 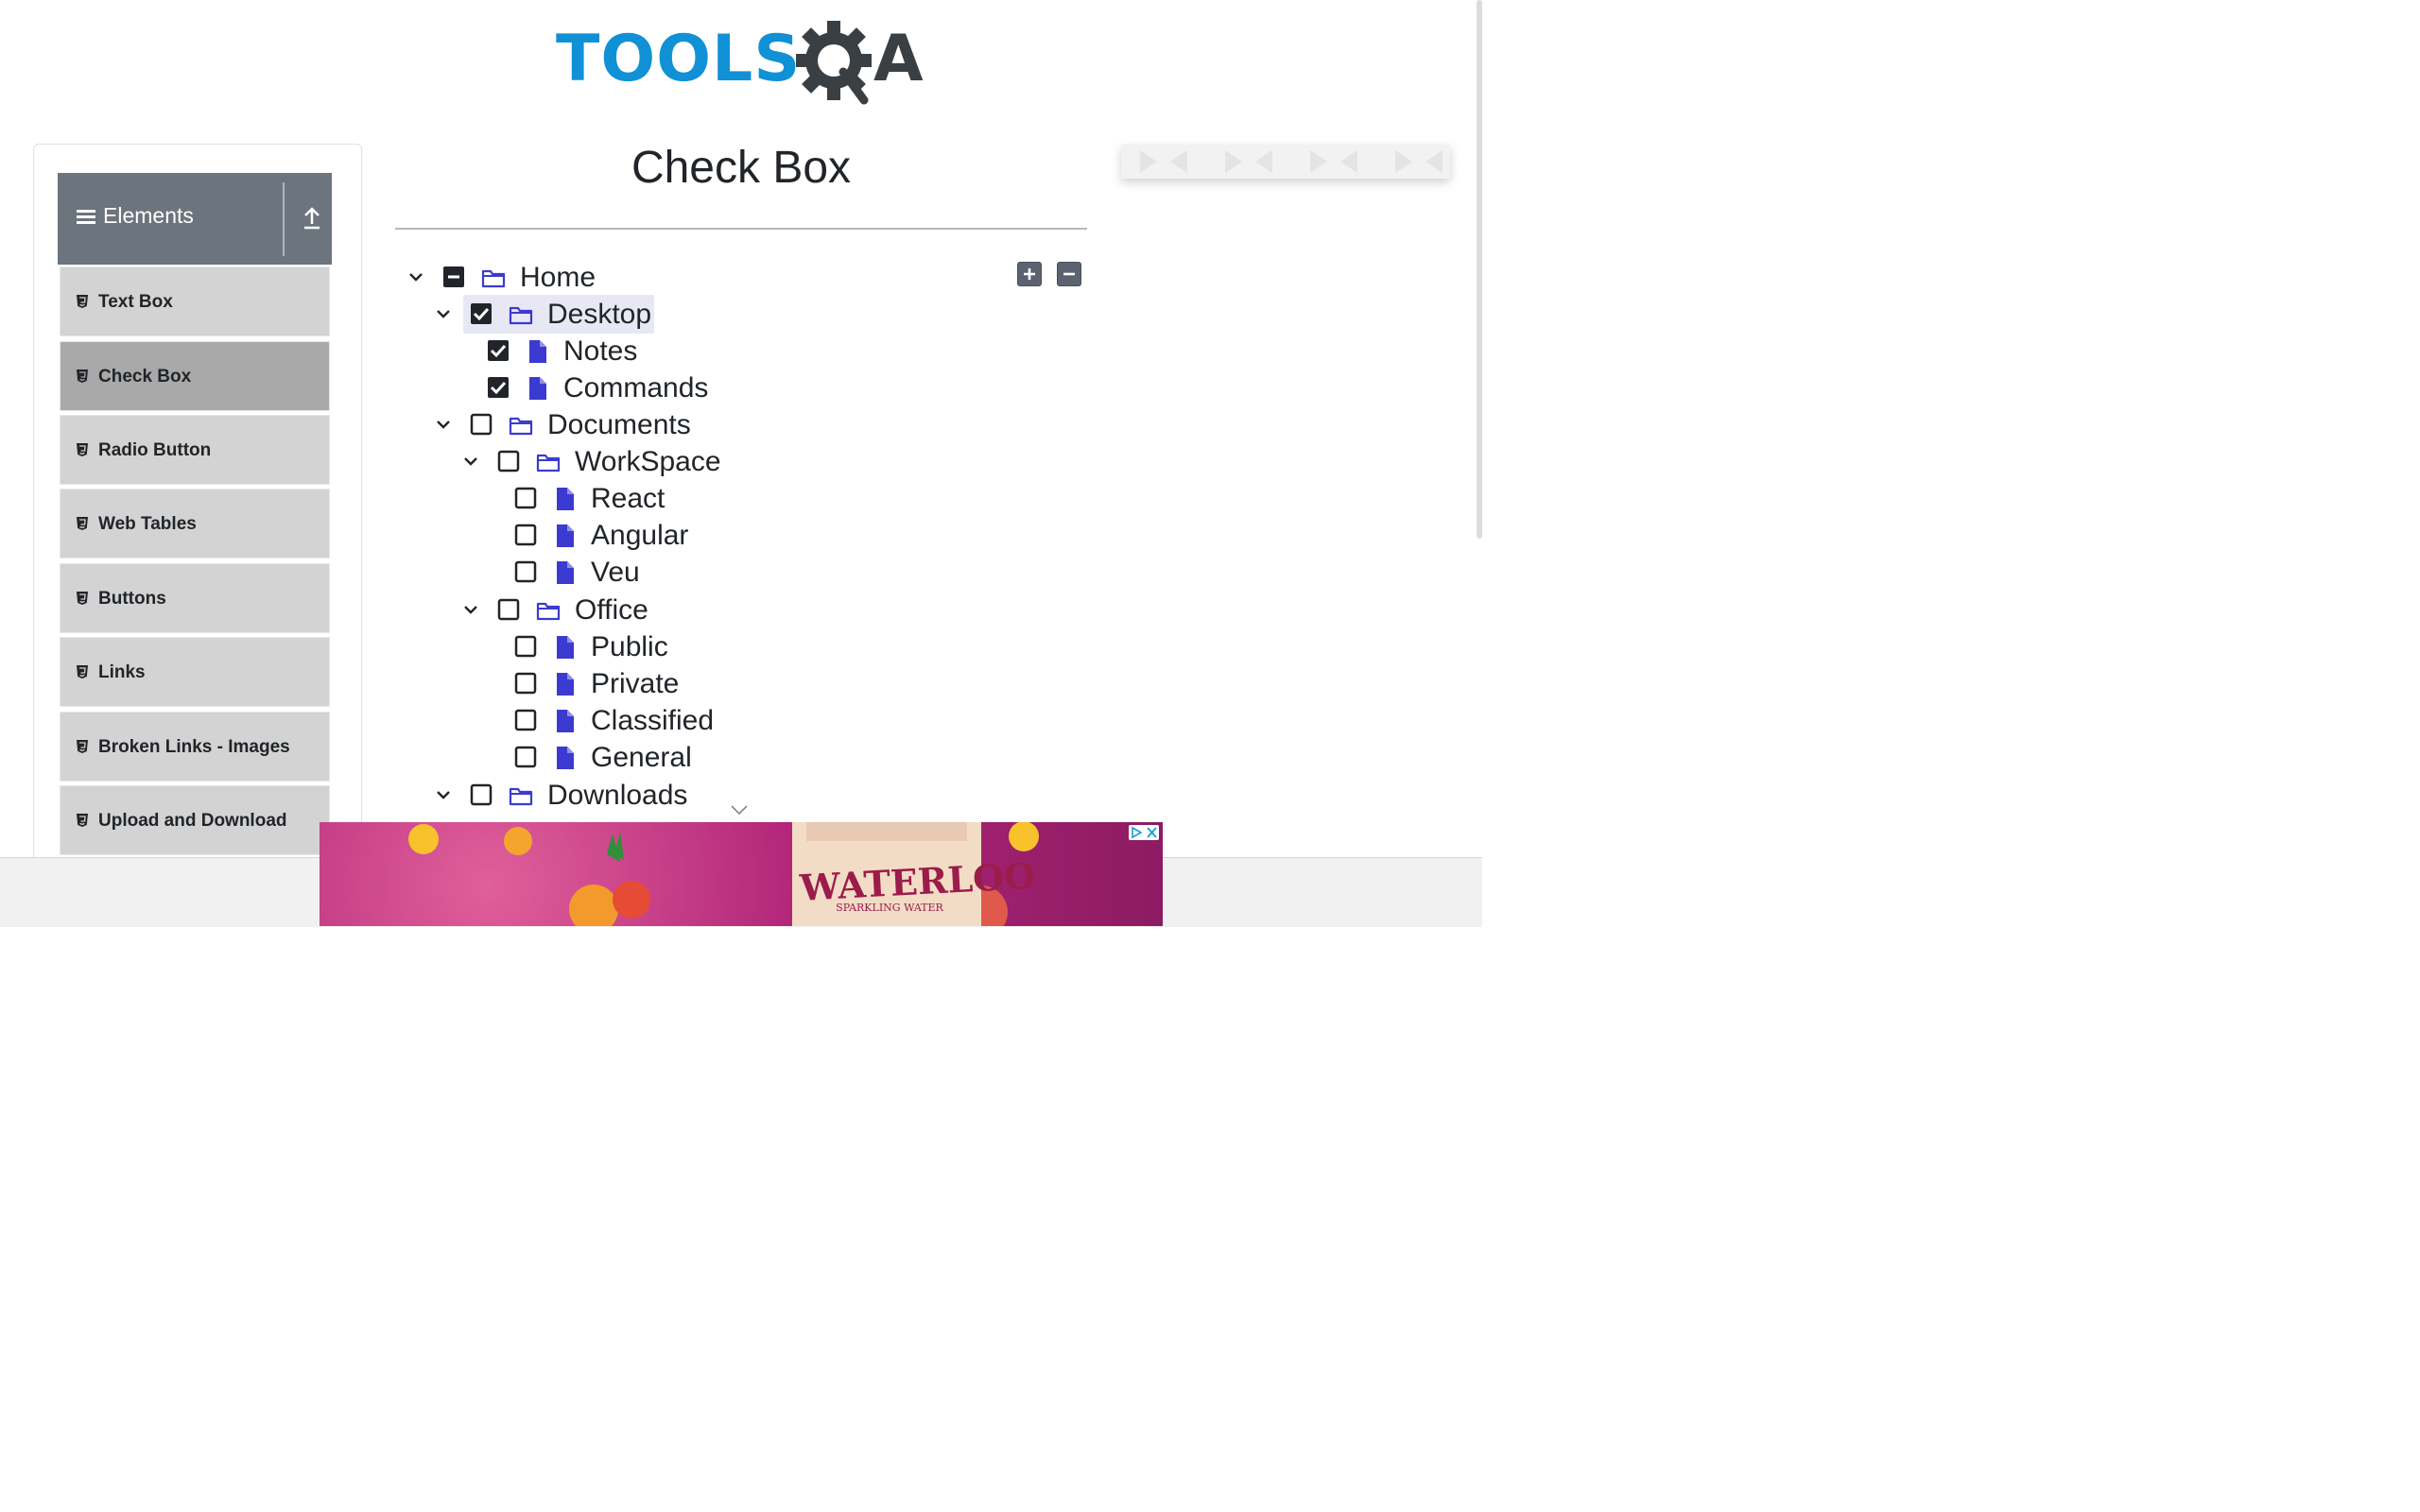 I want to click on plus-square-icon, so click(x=1029, y=274).